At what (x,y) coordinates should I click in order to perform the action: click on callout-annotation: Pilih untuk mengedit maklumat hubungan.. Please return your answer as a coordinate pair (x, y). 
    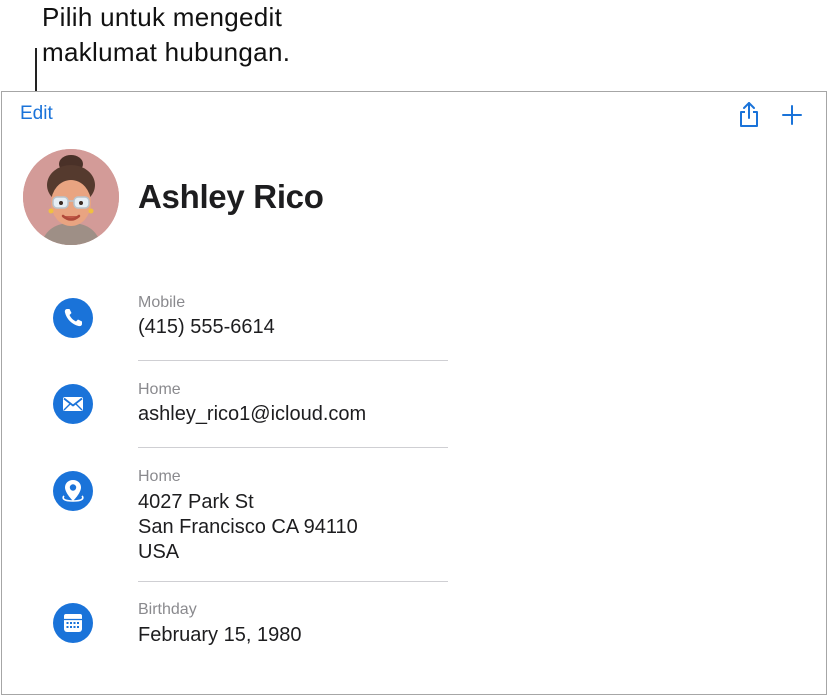
    Looking at the image, I should click on (166, 35).